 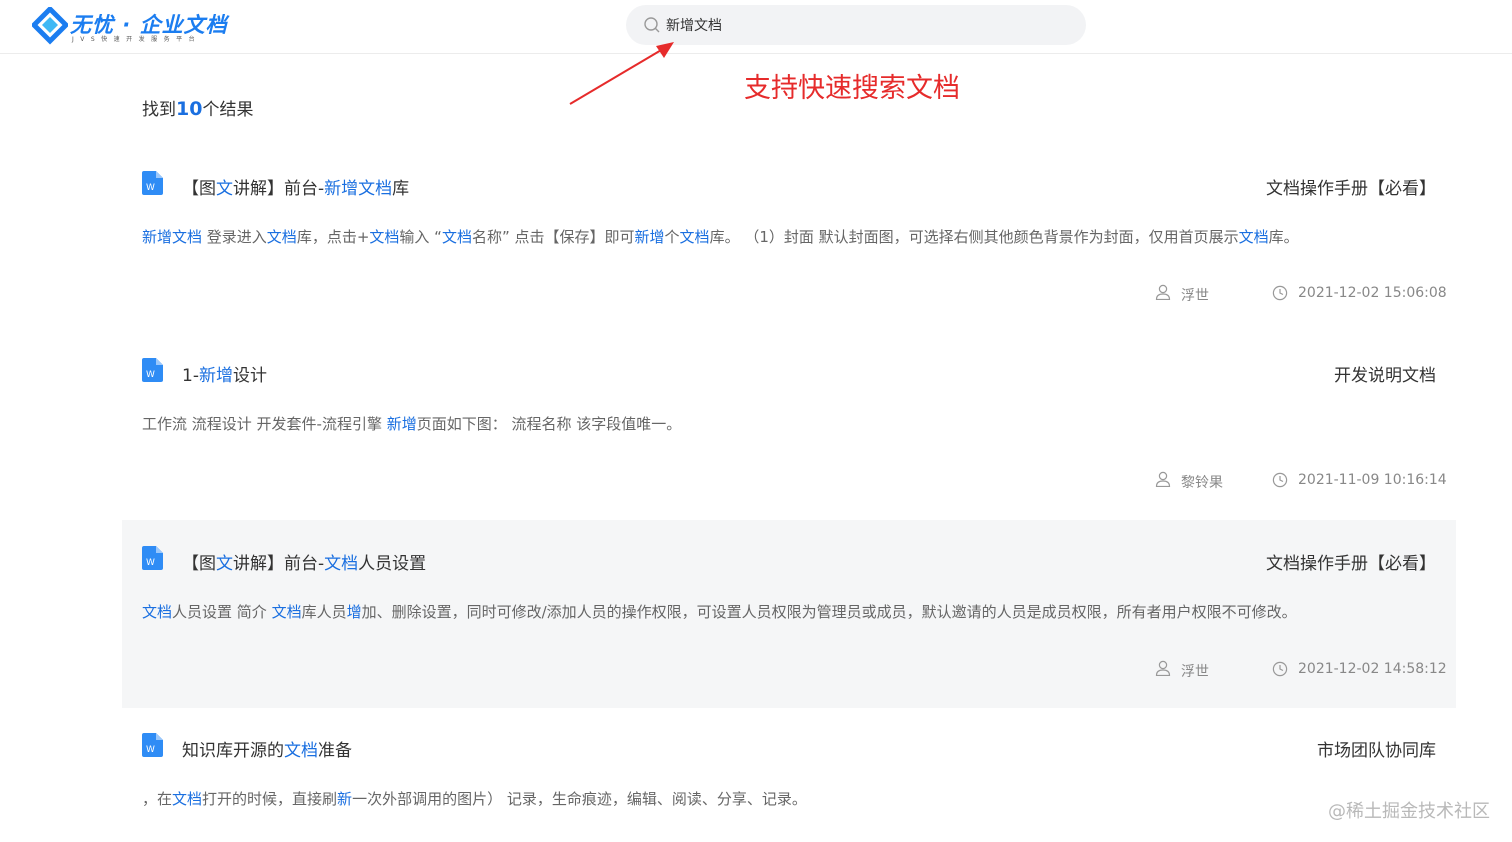 What do you see at coordinates (159, 110) in the screenshot?
I see `result-count-prefix: 找到` at bounding box center [159, 110].